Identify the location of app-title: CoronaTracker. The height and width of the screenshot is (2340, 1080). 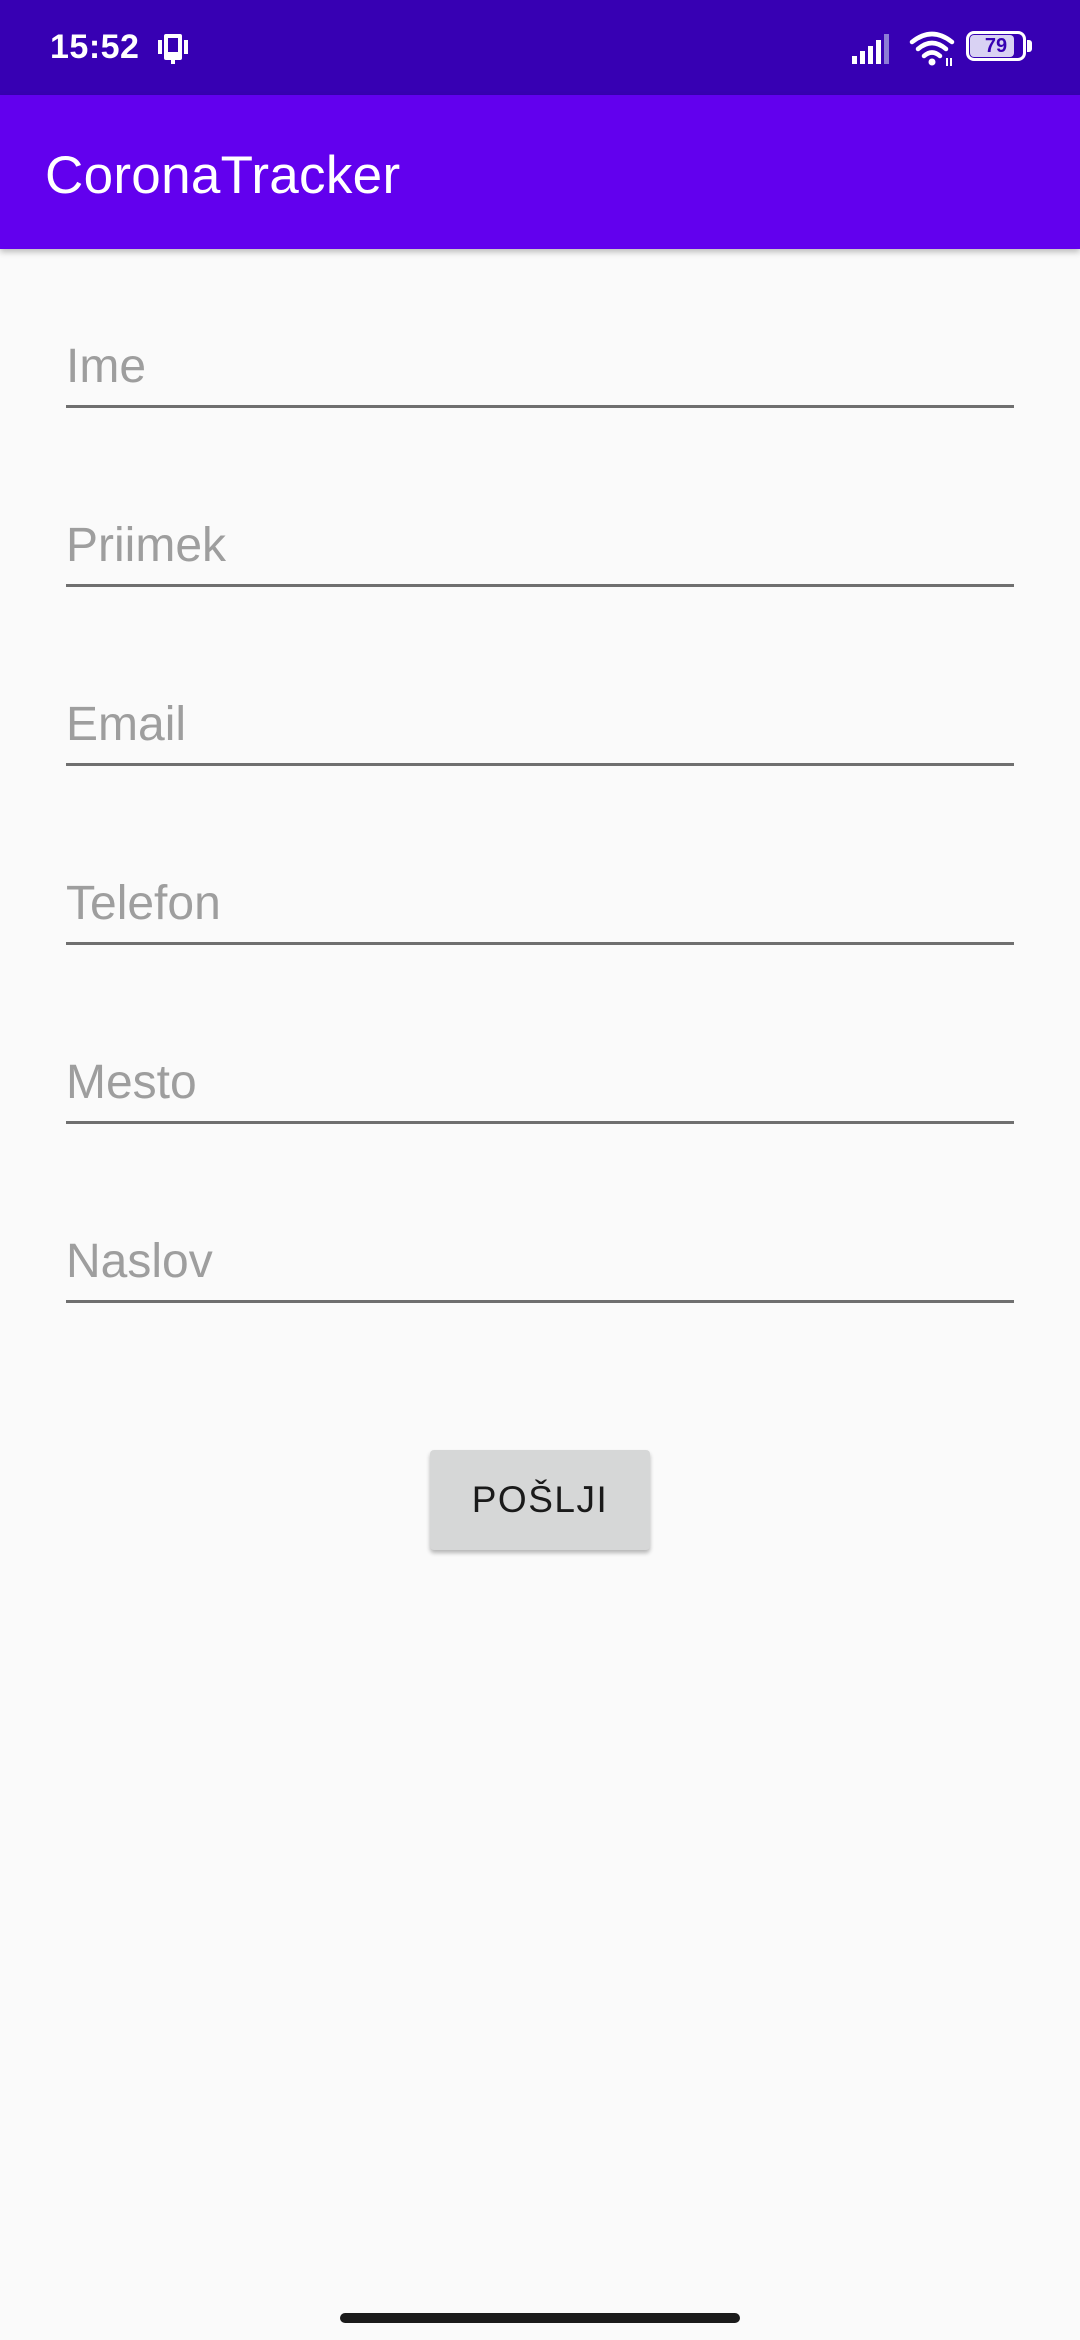
(223, 175).